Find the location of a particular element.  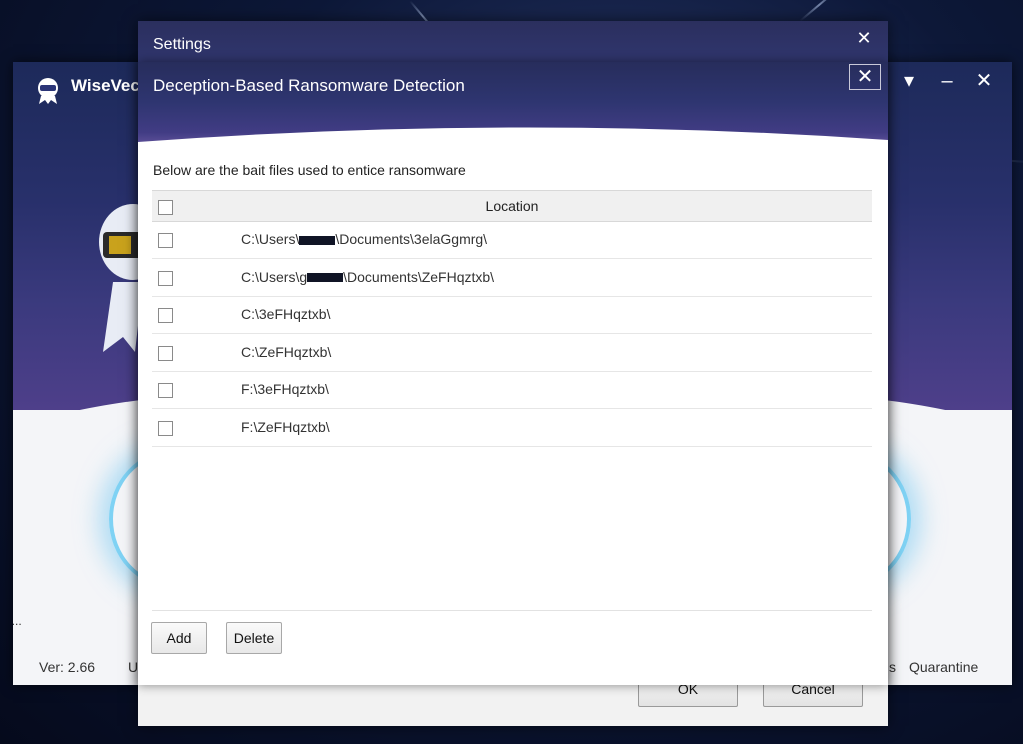

location-prefix: F:\ZeFHqztxb\ is located at coordinates (285, 426).